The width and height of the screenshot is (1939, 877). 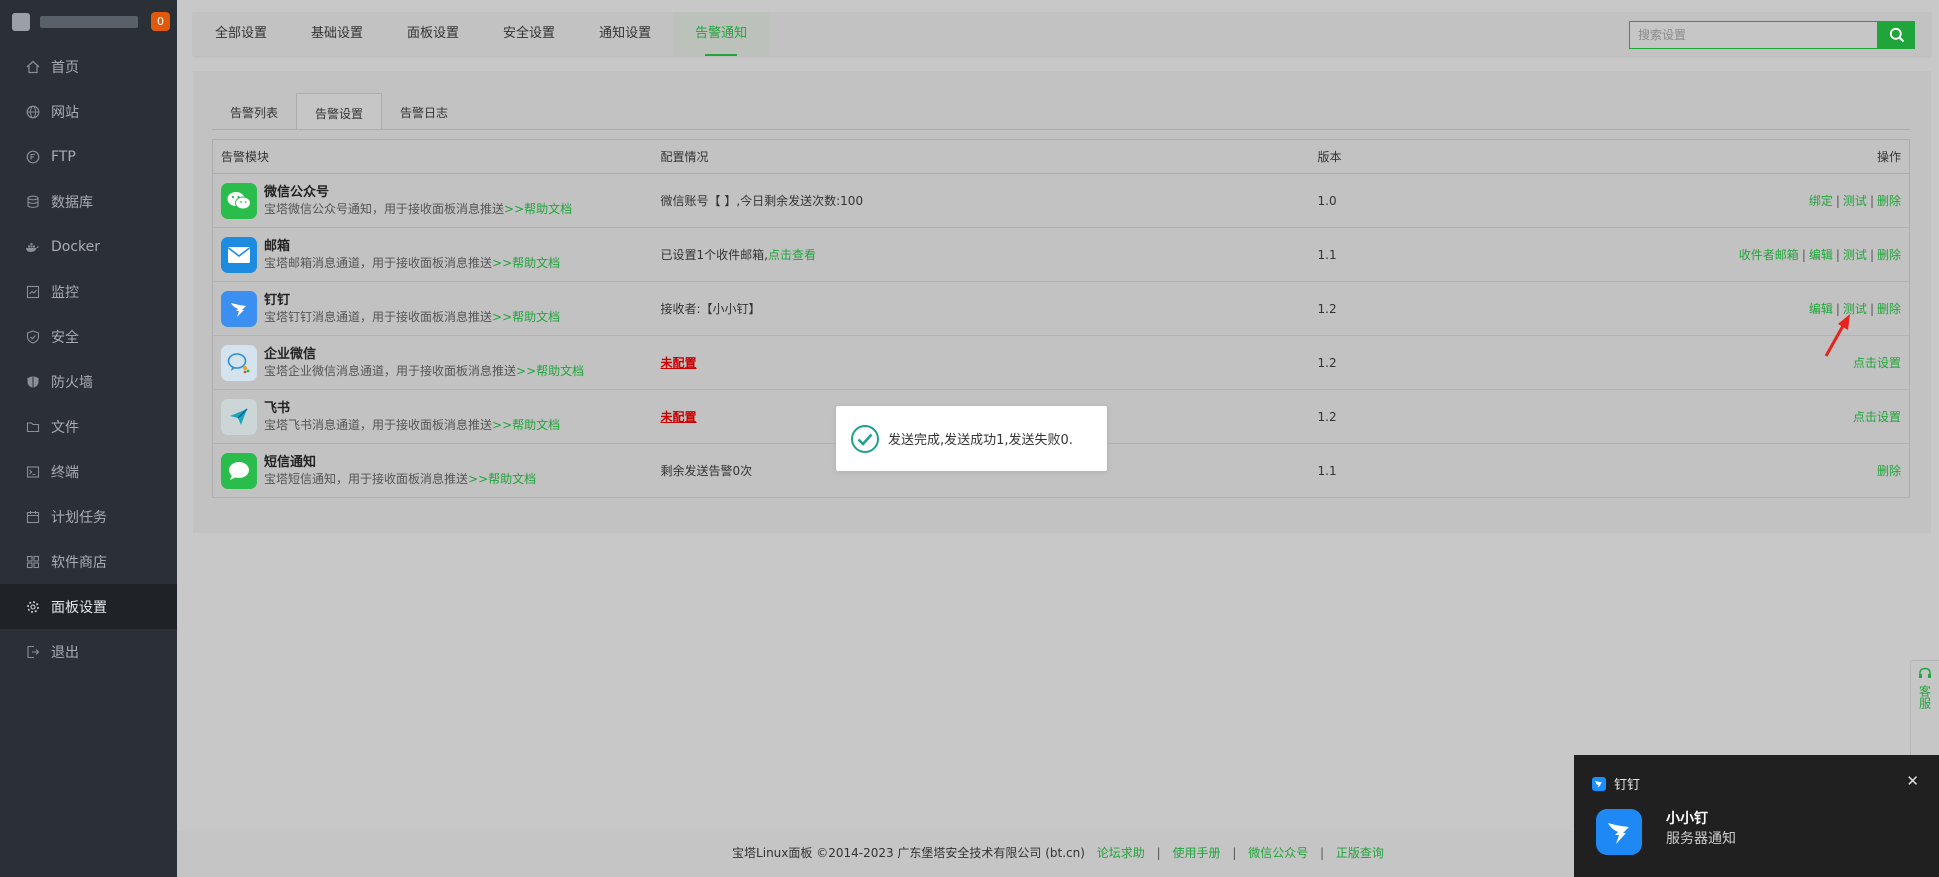 I want to click on sidebar-item-label: FTP, so click(x=63, y=156).